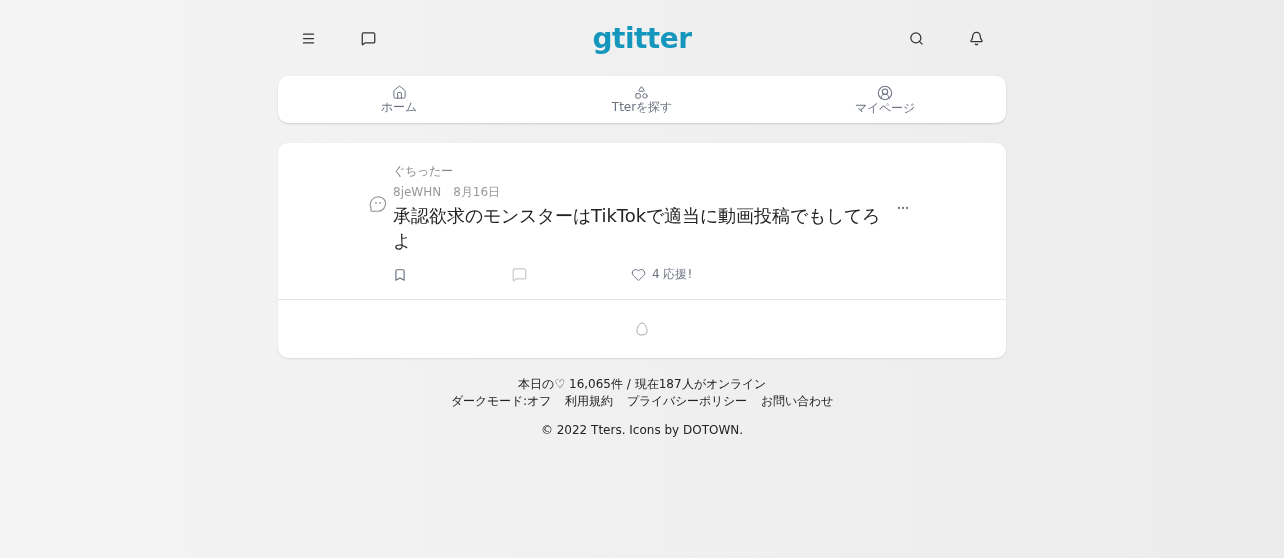 The height and width of the screenshot is (558, 1284). Describe the element at coordinates (477, 192) in the screenshot. I see `post-date: 8月16日` at that location.